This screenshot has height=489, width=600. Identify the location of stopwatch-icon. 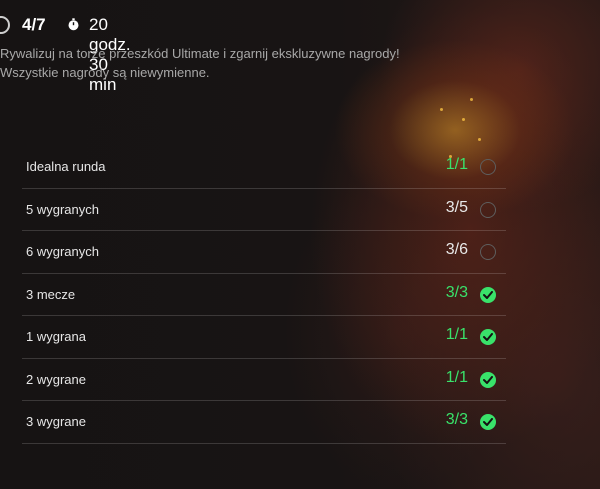
(73, 24).